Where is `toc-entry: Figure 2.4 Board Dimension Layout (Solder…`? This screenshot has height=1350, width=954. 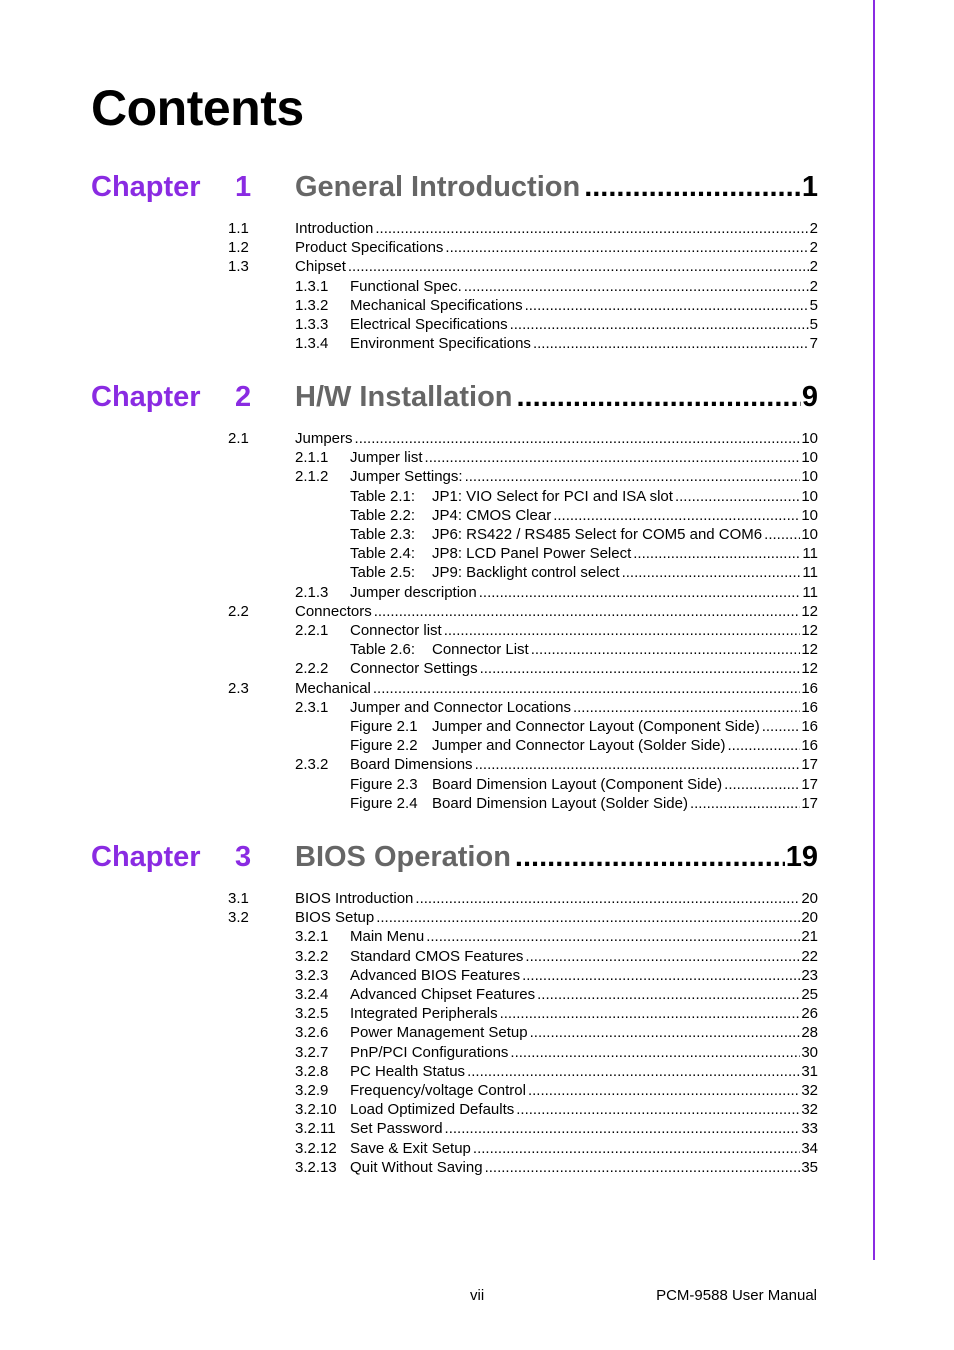
toc-entry: Figure 2.4 Board Dimension Layout (Solder… is located at coordinates (409, 803).